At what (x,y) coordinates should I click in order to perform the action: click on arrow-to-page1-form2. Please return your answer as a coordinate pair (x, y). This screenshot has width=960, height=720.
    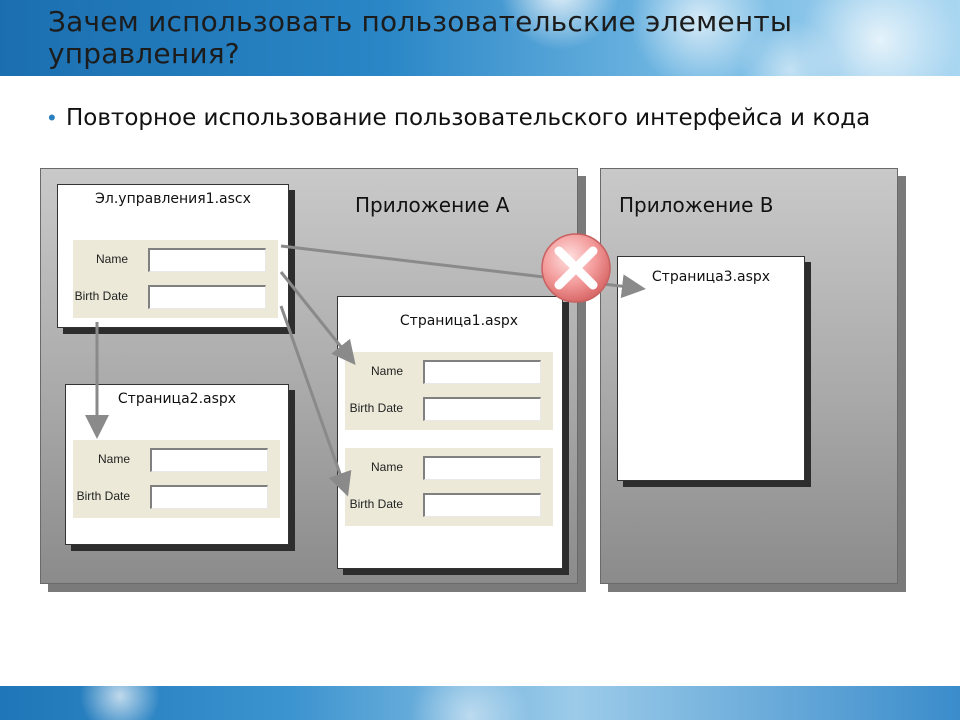
    Looking at the image, I should click on (315, 401).